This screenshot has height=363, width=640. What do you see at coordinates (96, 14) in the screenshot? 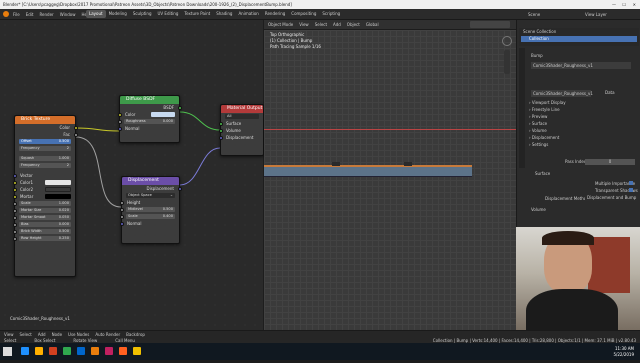
I see `tab-layout: Layout` at bounding box center [96, 14].